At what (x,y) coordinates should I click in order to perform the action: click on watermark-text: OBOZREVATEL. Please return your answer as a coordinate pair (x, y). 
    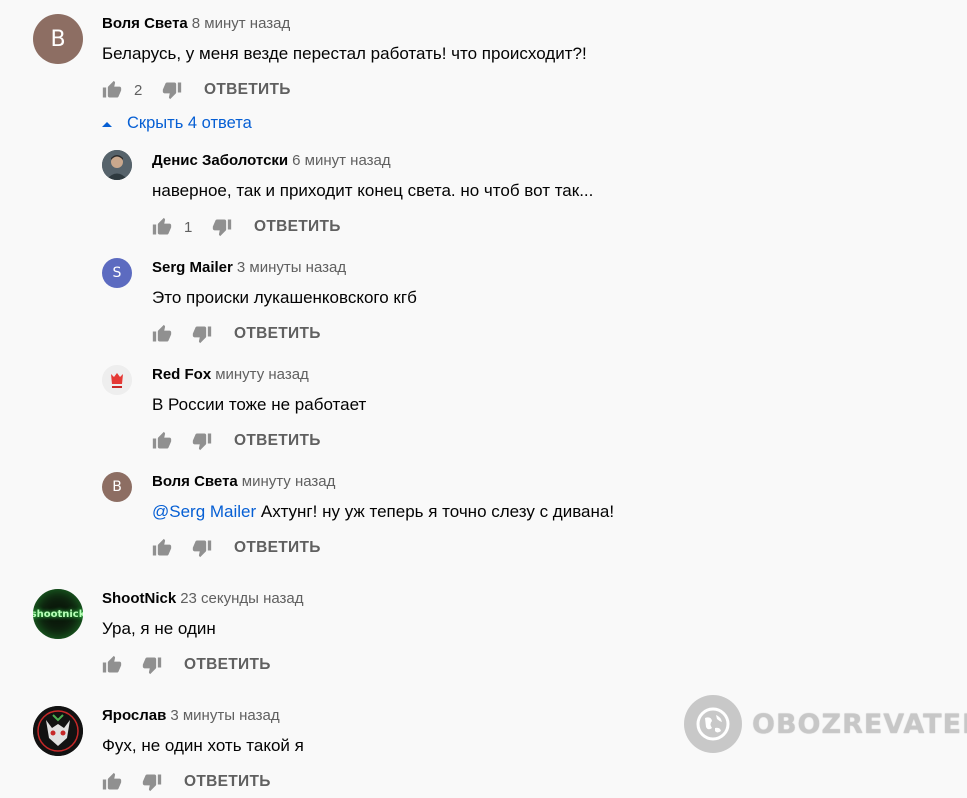
    Looking at the image, I should click on (859, 724).